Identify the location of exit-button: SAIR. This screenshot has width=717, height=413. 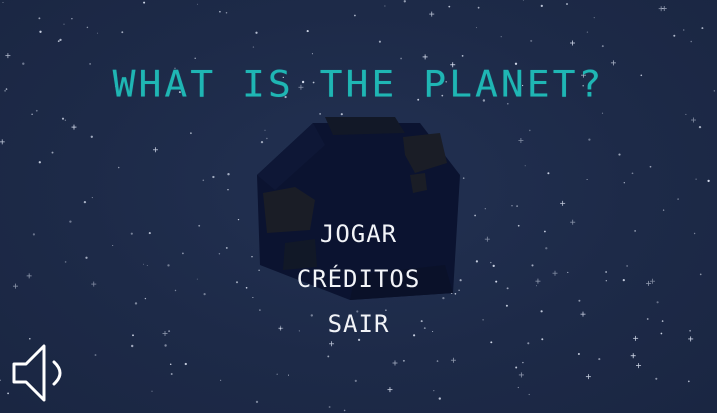
(359, 324).